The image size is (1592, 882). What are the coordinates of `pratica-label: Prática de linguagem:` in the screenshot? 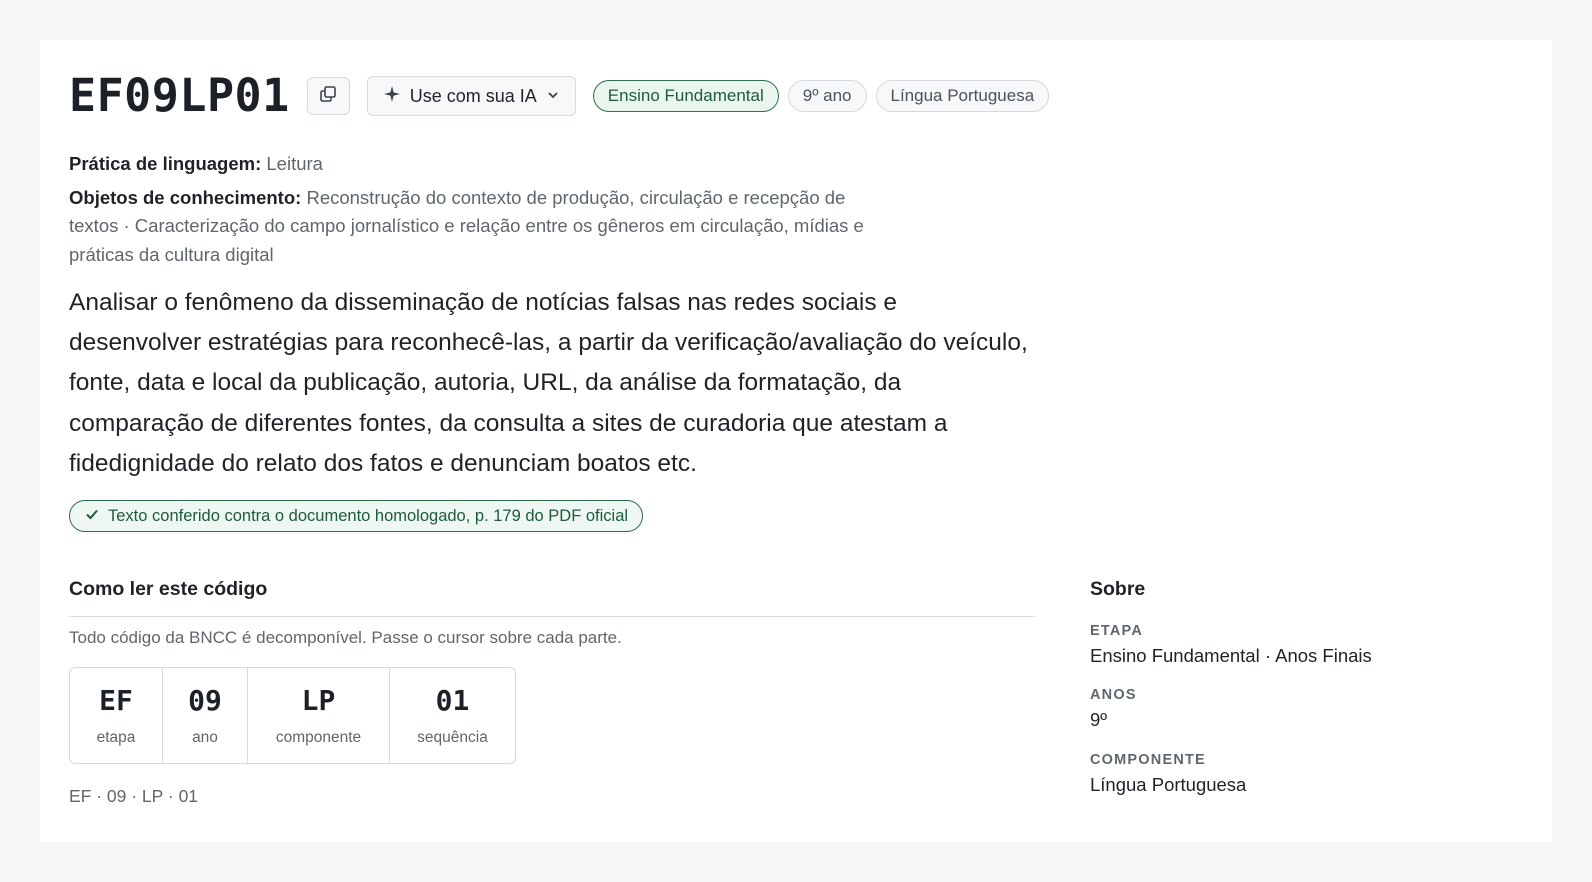 It's located at (165, 163).